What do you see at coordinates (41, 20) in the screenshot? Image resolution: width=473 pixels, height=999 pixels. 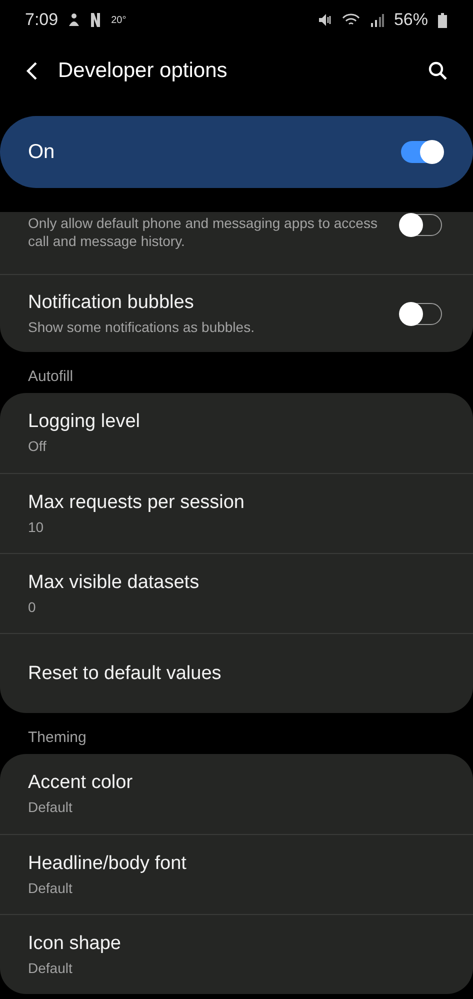 I see `status-time: 7:09` at bounding box center [41, 20].